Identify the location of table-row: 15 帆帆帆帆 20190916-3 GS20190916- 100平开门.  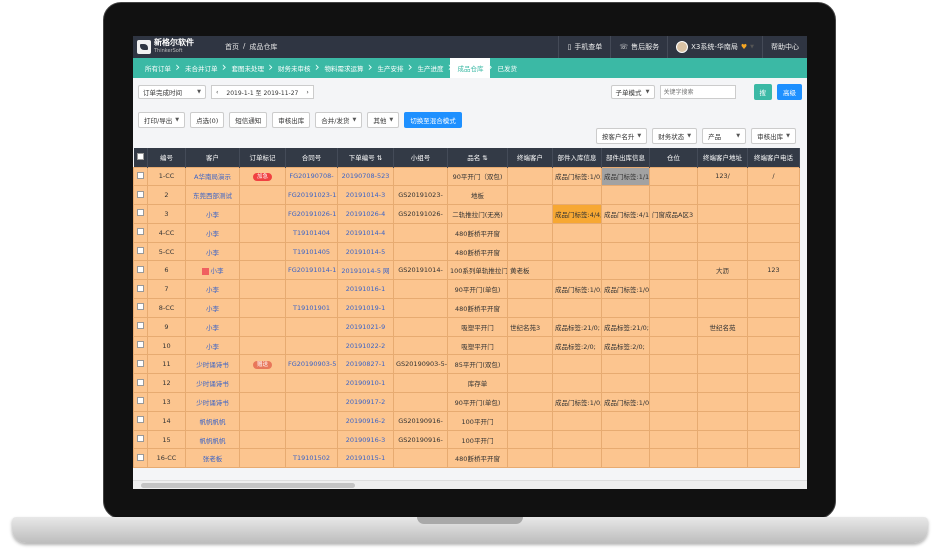
(466, 439).